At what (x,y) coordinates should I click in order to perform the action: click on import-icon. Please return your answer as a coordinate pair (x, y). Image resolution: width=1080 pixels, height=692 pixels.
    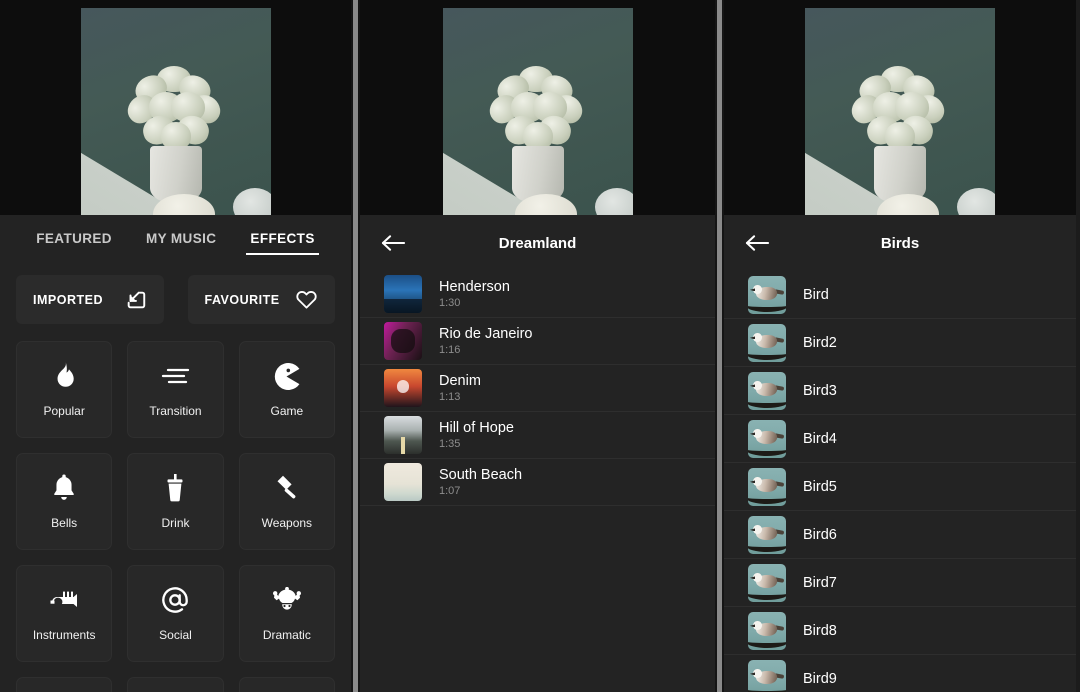
    Looking at the image, I should click on (136, 300).